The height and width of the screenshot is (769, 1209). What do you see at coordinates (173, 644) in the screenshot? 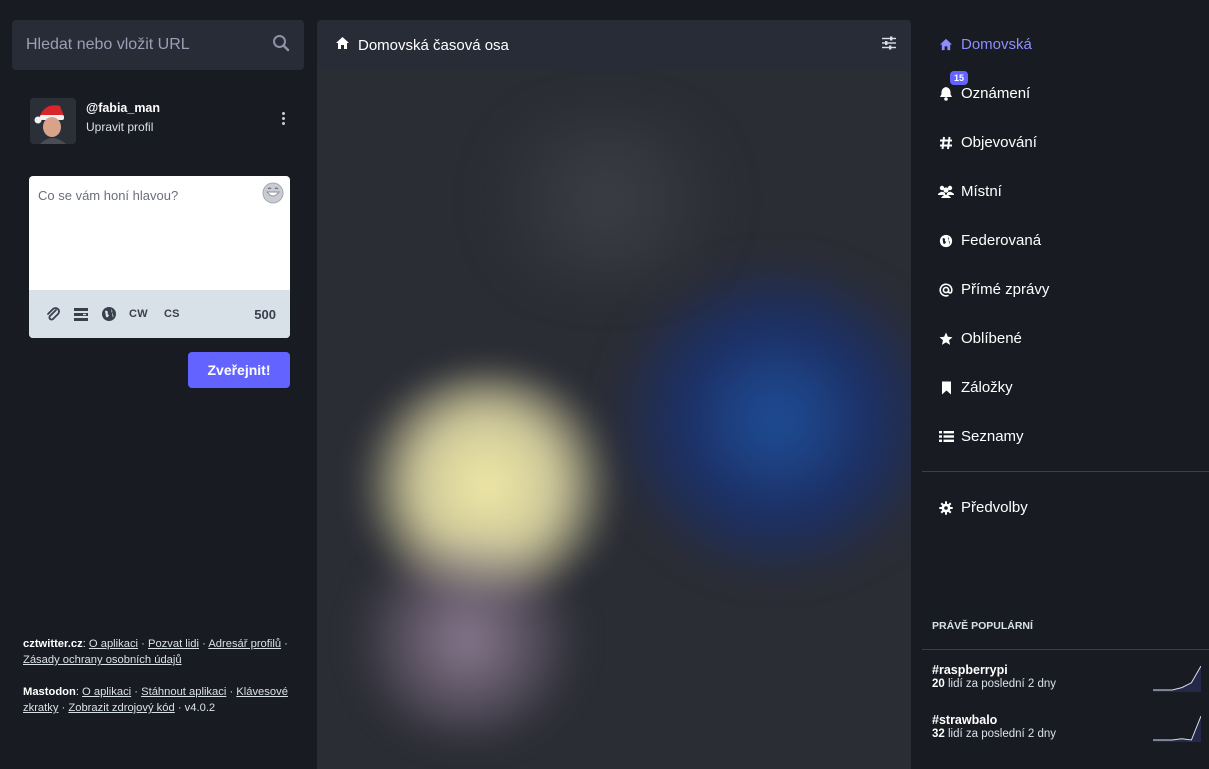
I see `invite-link: Pozvat lidi` at bounding box center [173, 644].